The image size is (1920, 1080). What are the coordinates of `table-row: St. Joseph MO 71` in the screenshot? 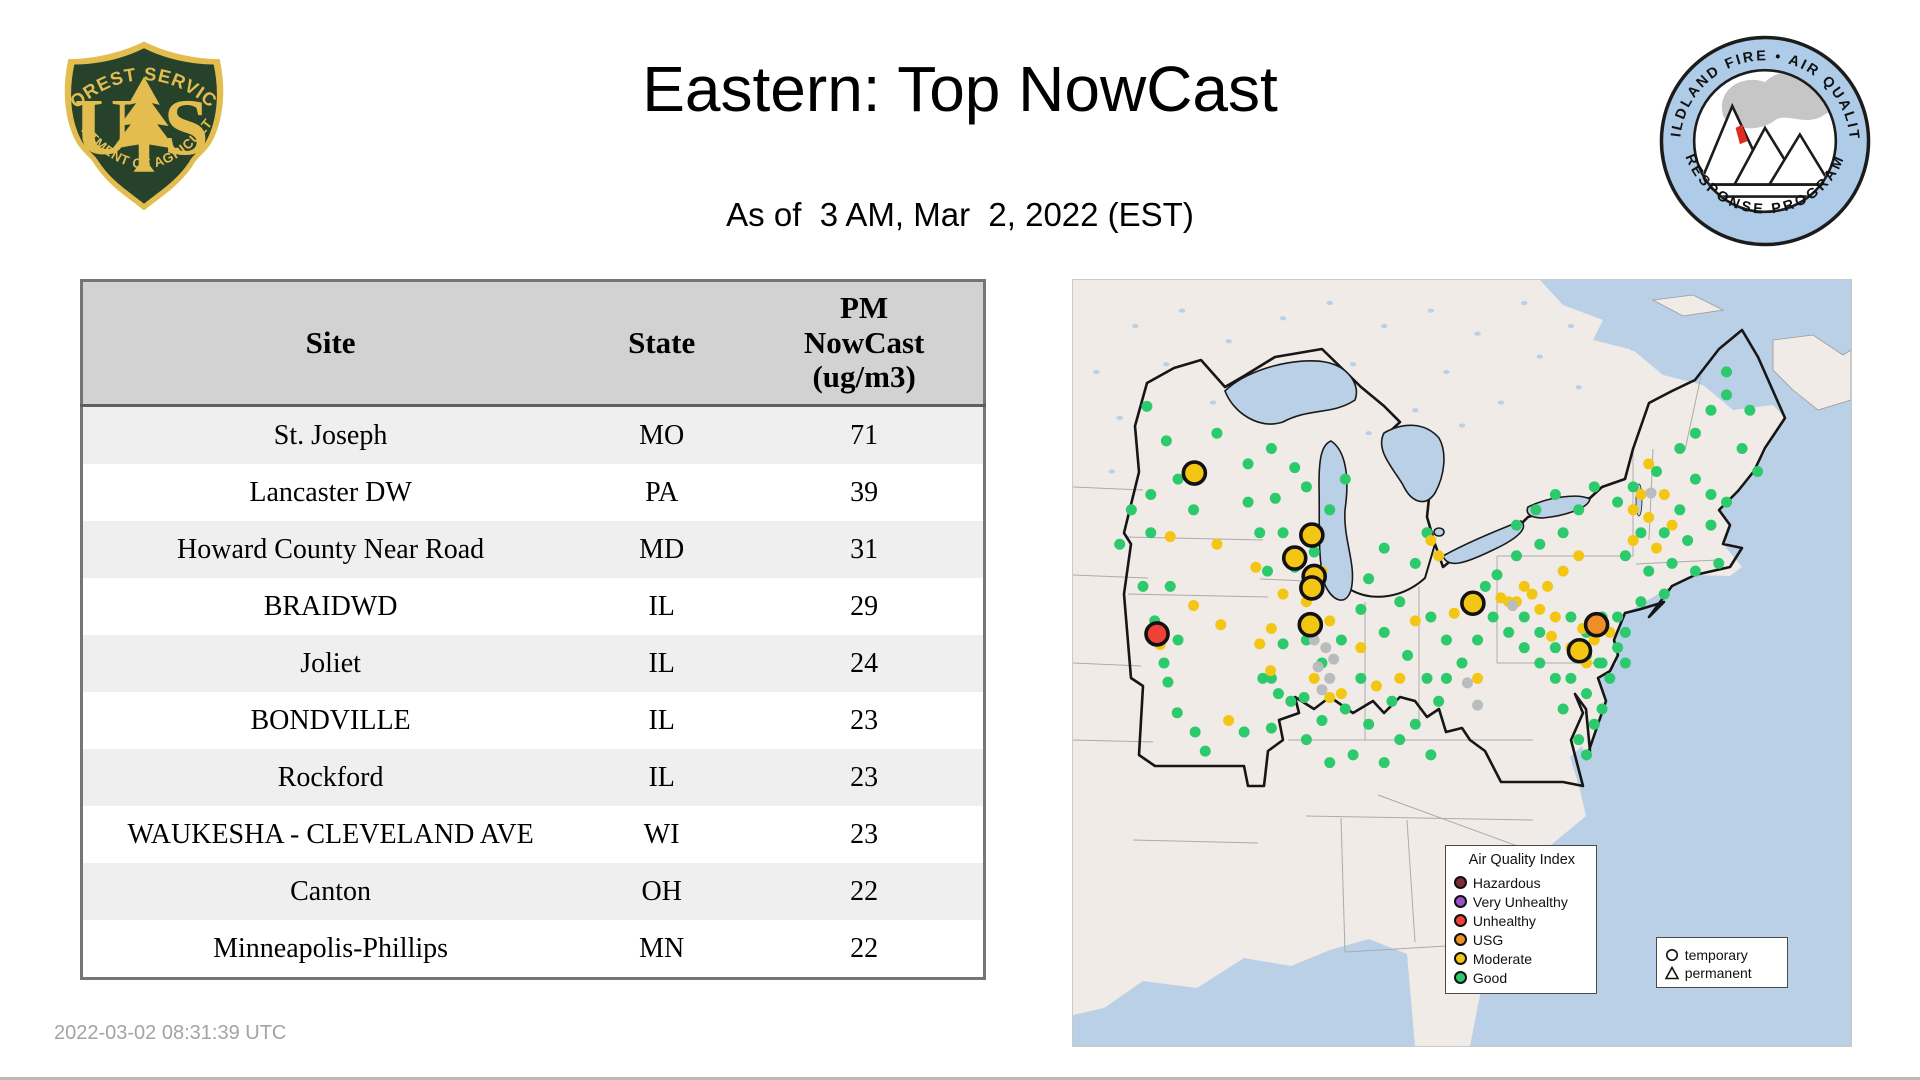 It's located at (533, 434).